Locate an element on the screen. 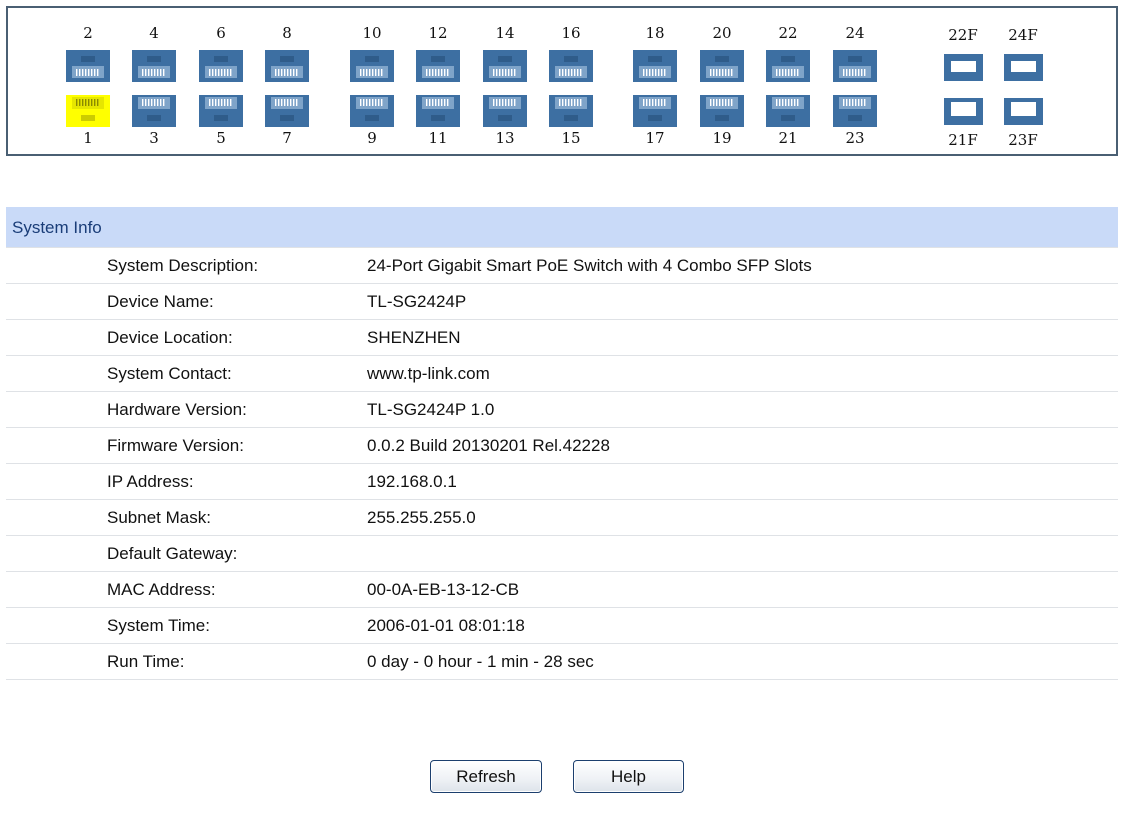 Image resolution: width=1129 pixels, height=831 pixels. info-value: TL-SG2424P is located at coordinates (417, 301).